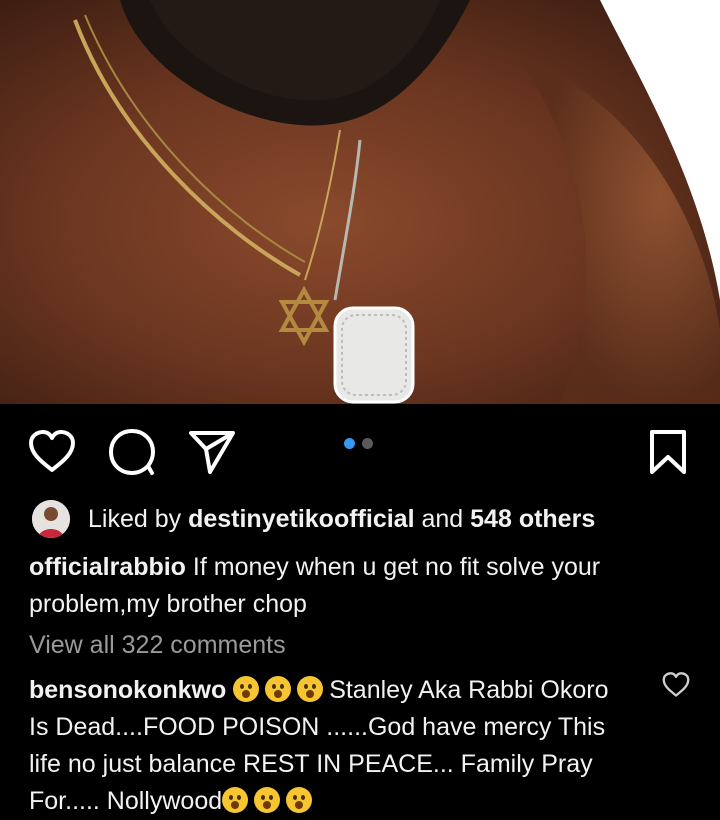 The width and height of the screenshot is (720, 820). What do you see at coordinates (532, 519) in the screenshot?
I see `likes-others: 548 others` at bounding box center [532, 519].